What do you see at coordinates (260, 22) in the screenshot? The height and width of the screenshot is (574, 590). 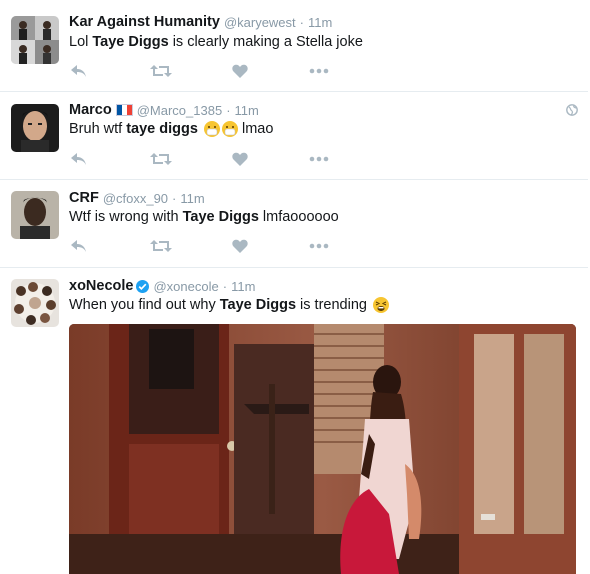 I see `user-handle: @karyewest` at bounding box center [260, 22].